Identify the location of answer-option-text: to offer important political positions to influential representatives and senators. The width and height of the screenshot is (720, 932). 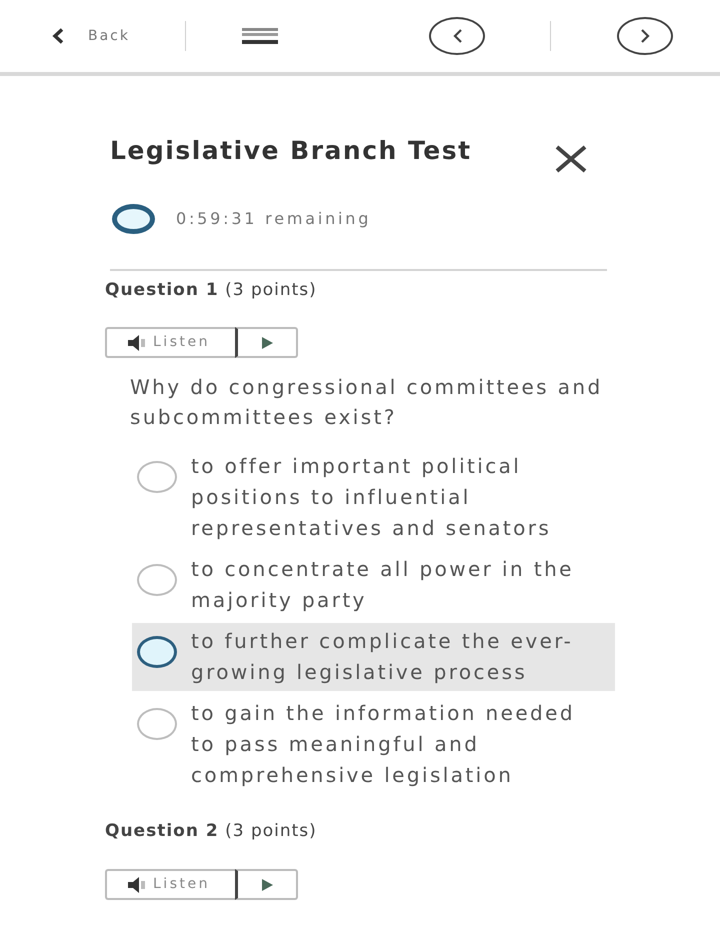
(396, 497).